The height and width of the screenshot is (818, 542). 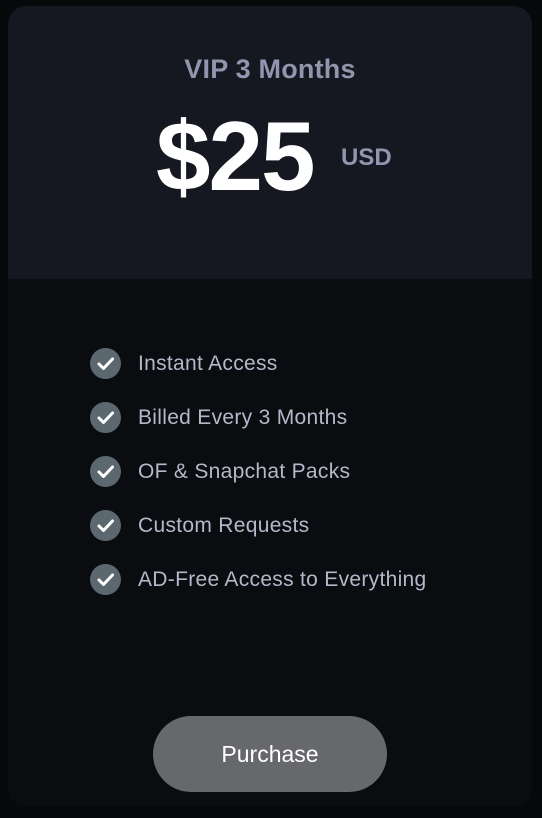 I want to click on feature-item: Billed Every 3 Months, so click(x=305, y=427).